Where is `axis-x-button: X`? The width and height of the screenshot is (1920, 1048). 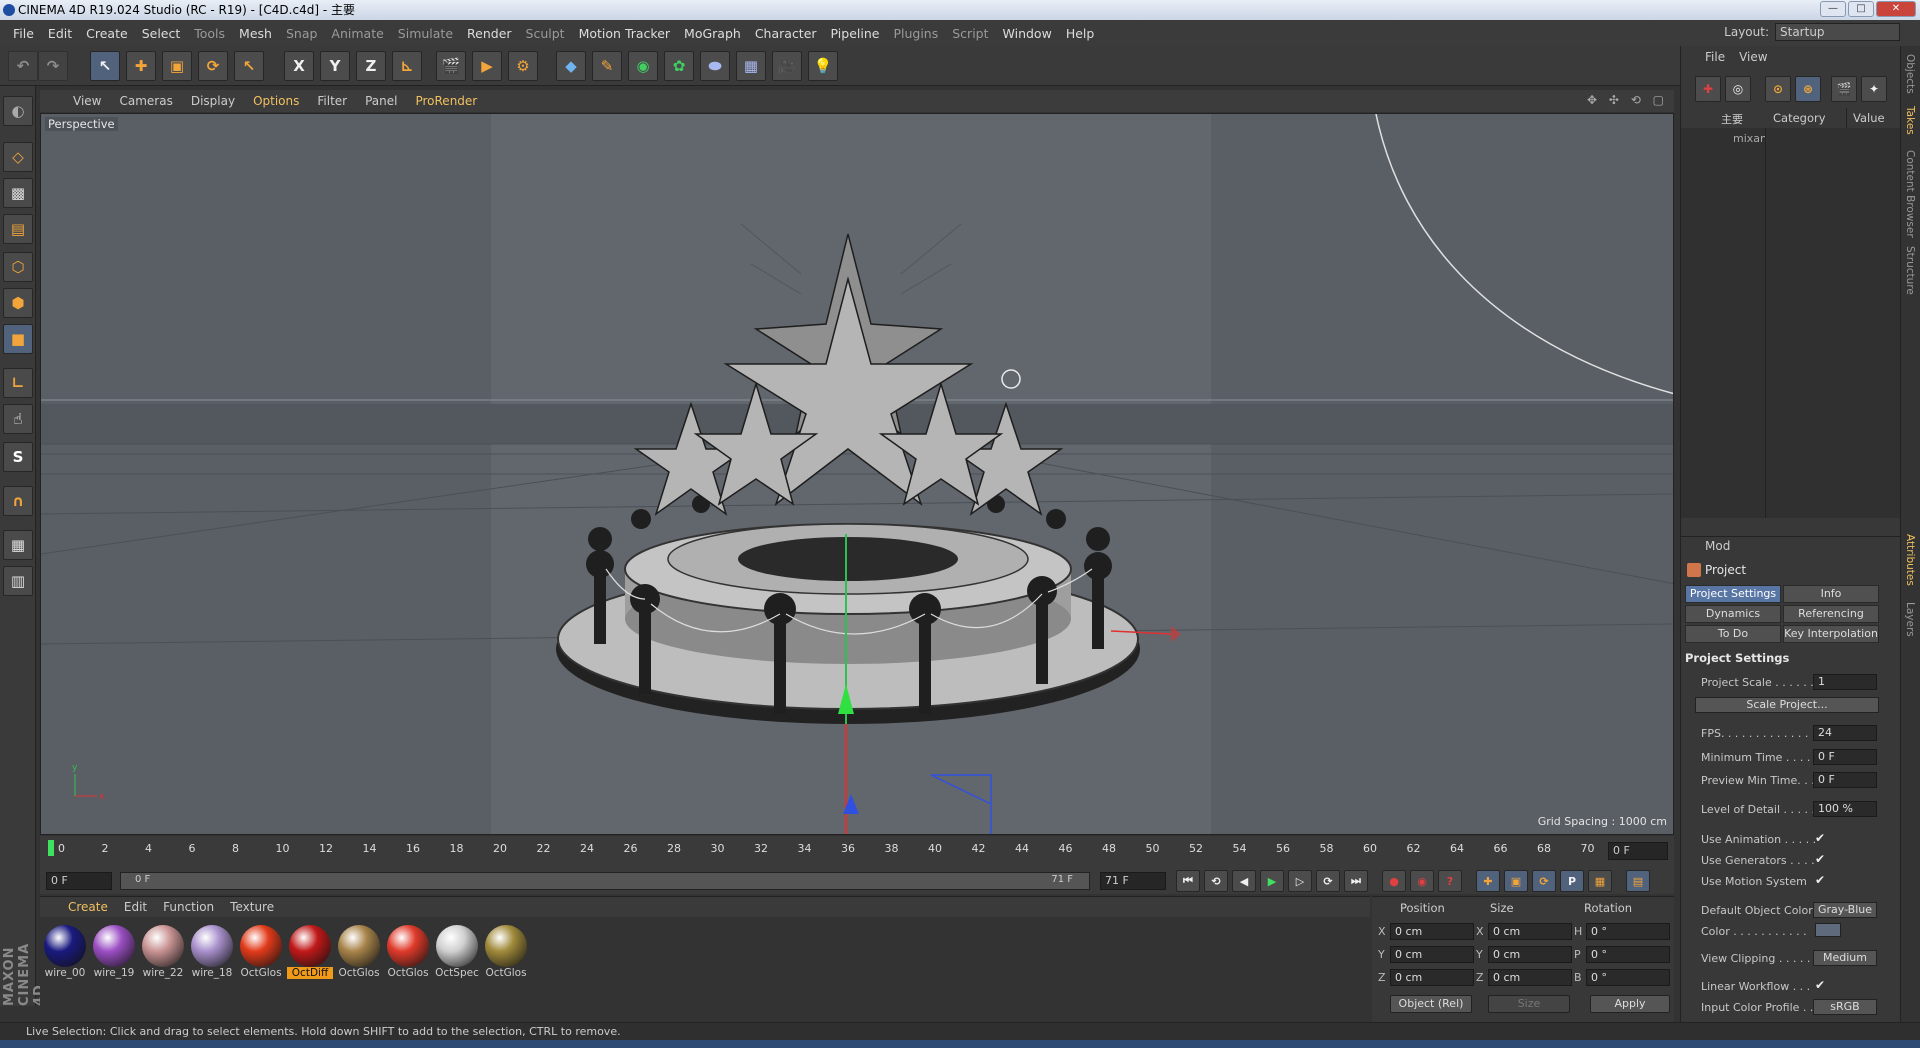 axis-x-button: X is located at coordinates (299, 66).